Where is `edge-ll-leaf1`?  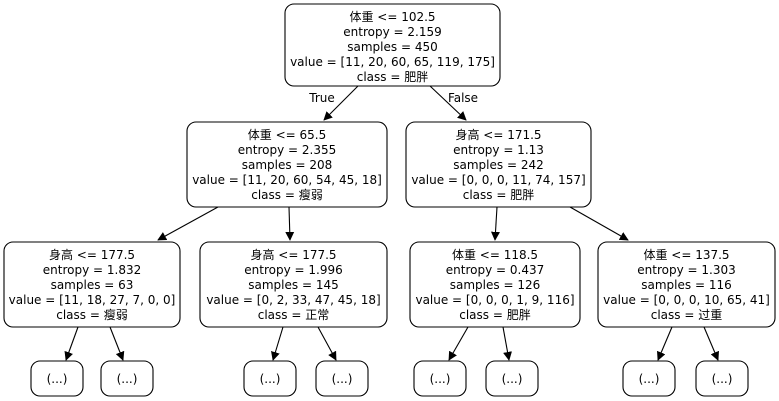 edge-ll-leaf1 is located at coordinates (71, 343).